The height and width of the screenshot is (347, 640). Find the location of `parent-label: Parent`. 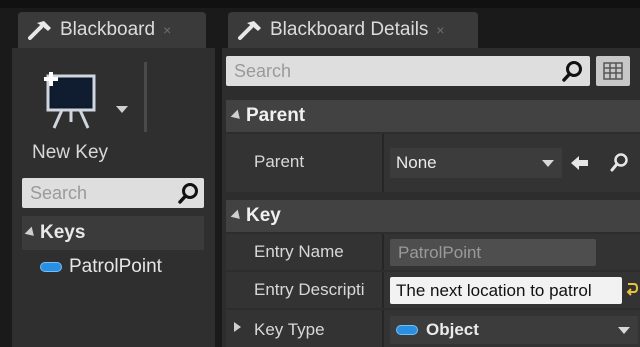

parent-label: Parent is located at coordinates (279, 161).